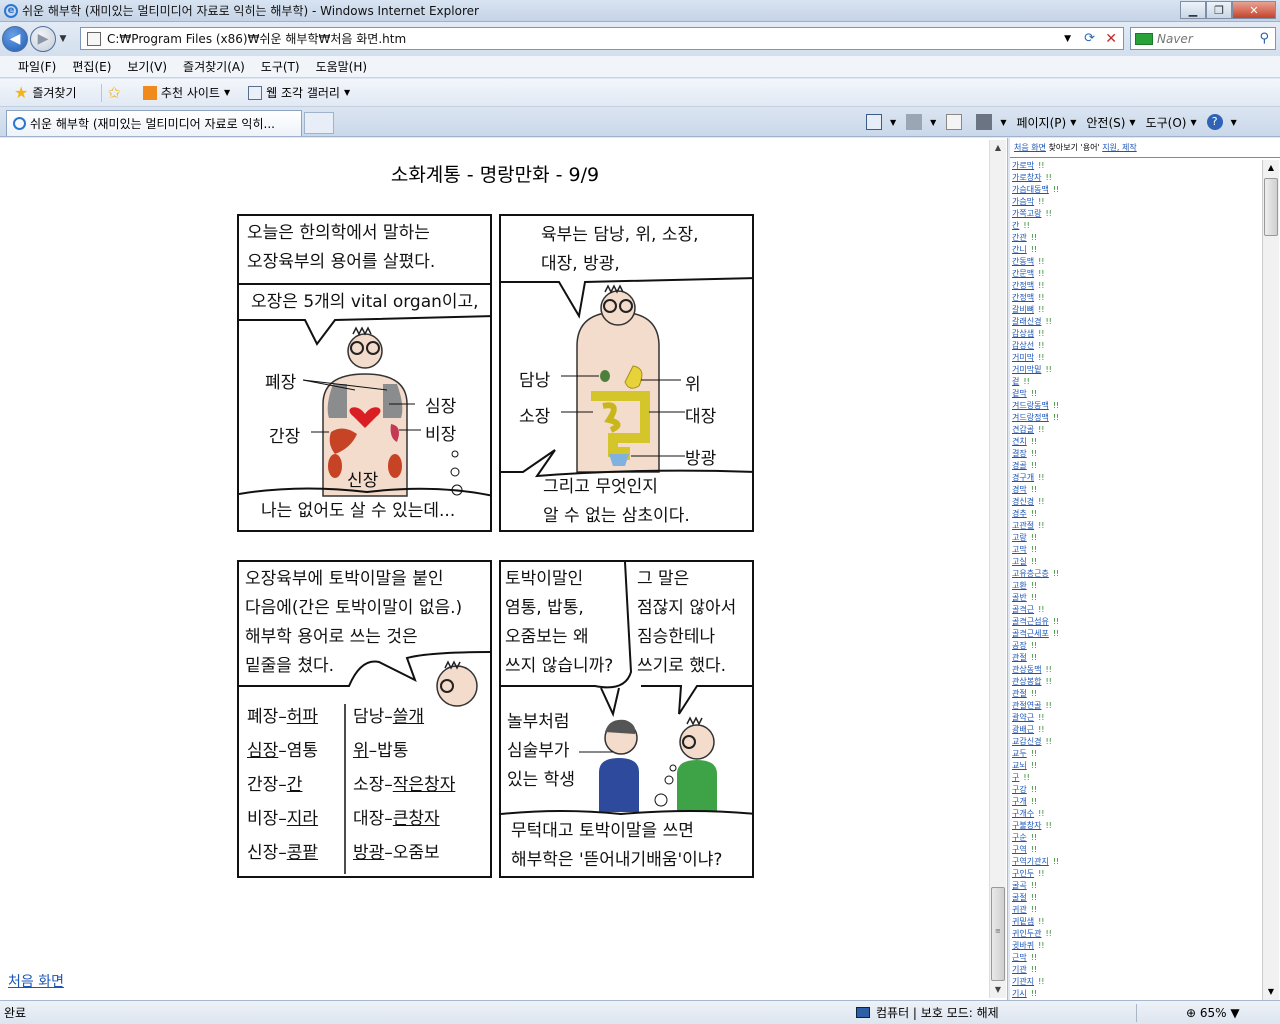 This screenshot has height=1024, width=1280. Describe the element at coordinates (1137, 958) in the screenshot. I see `index-item: 근막!!` at that location.